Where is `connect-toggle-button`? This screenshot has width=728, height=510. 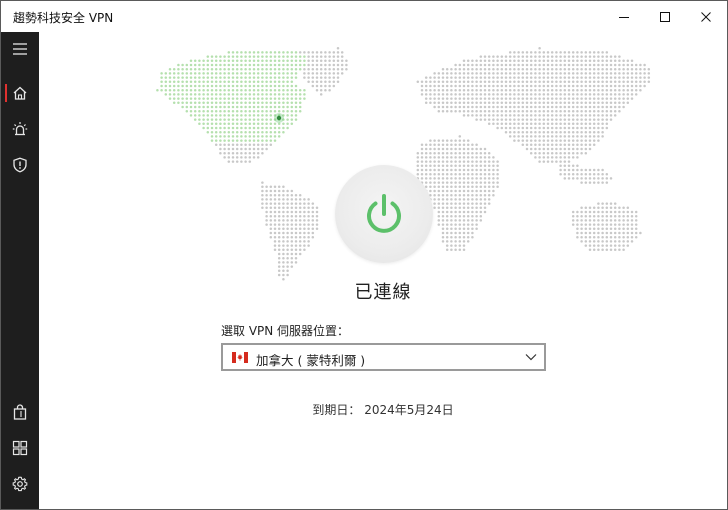
connect-toggle-button is located at coordinates (384, 214).